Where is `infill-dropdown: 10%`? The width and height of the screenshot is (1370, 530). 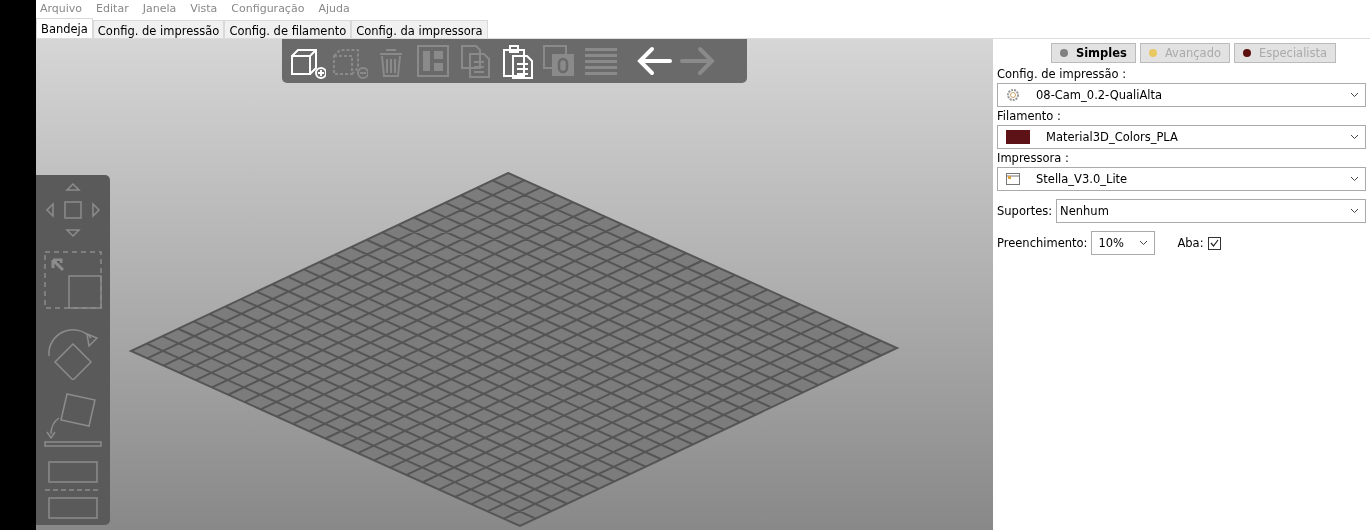 infill-dropdown: 10% is located at coordinates (1123, 243).